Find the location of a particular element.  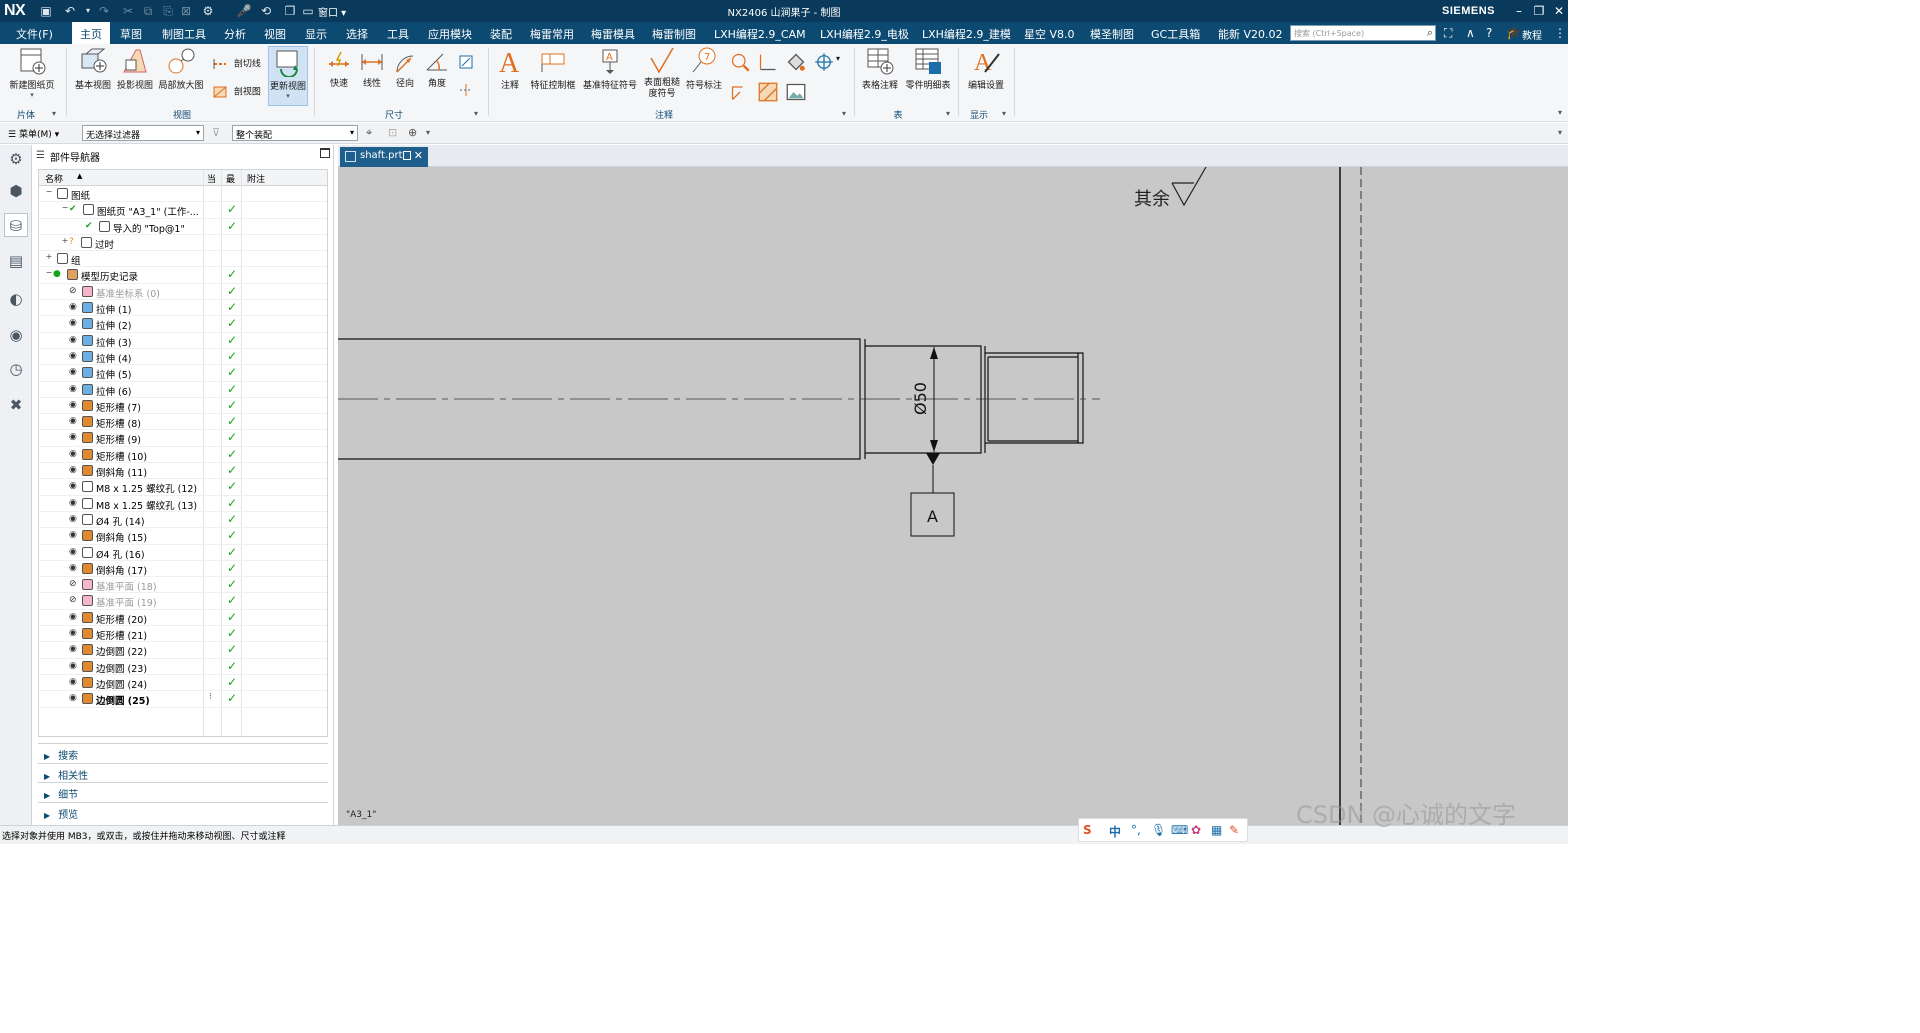

assembly-navigator-icon: ⬢ is located at coordinates (16, 191).